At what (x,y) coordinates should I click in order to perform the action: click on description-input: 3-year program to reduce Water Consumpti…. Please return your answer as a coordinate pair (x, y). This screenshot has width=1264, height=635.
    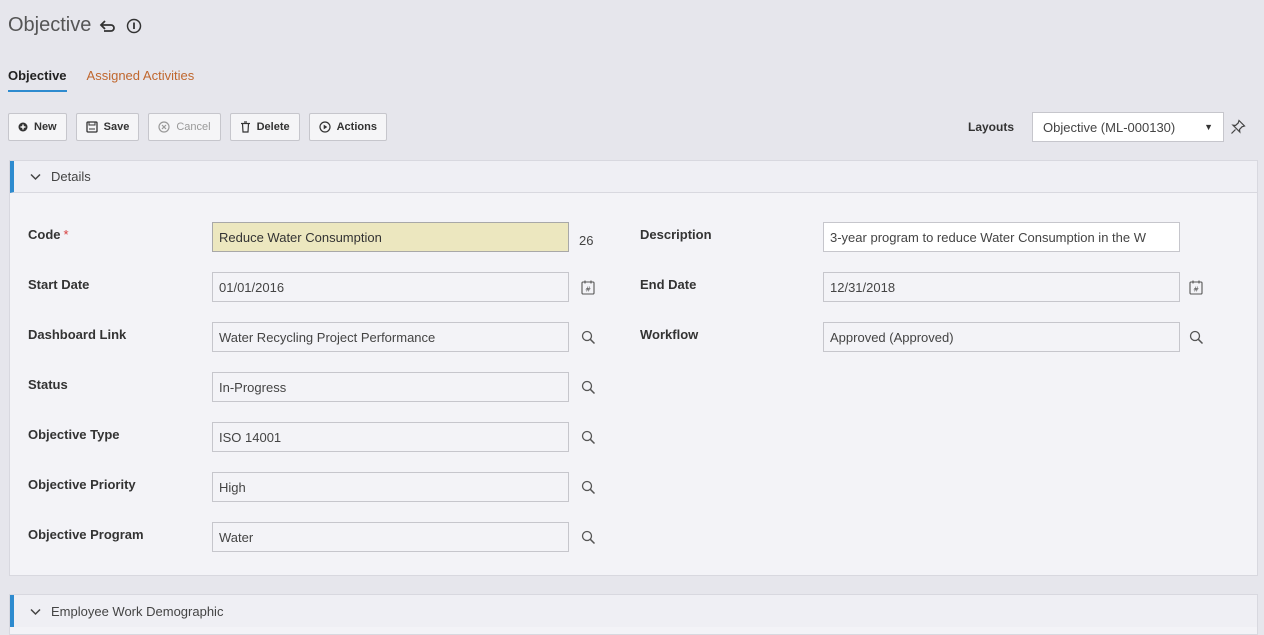
    Looking at the image, I should click on (1001, 237).